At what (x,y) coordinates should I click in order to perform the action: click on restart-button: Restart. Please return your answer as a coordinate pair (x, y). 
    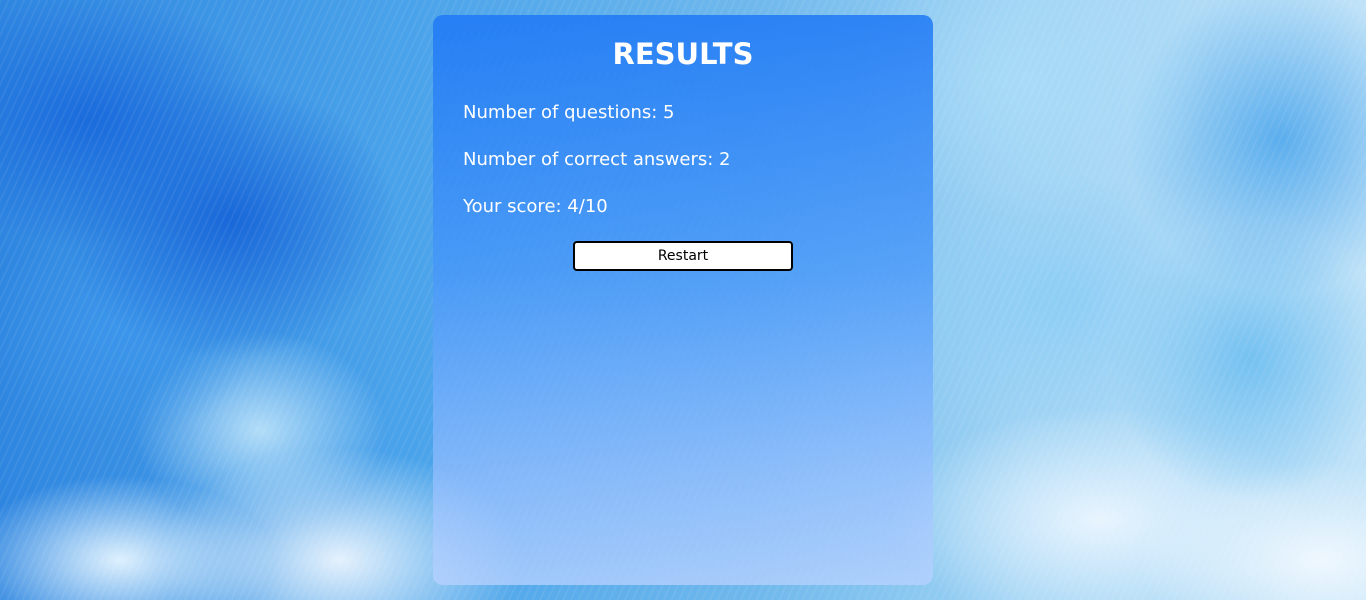
    Looking at the image, I should click on (683, 256).